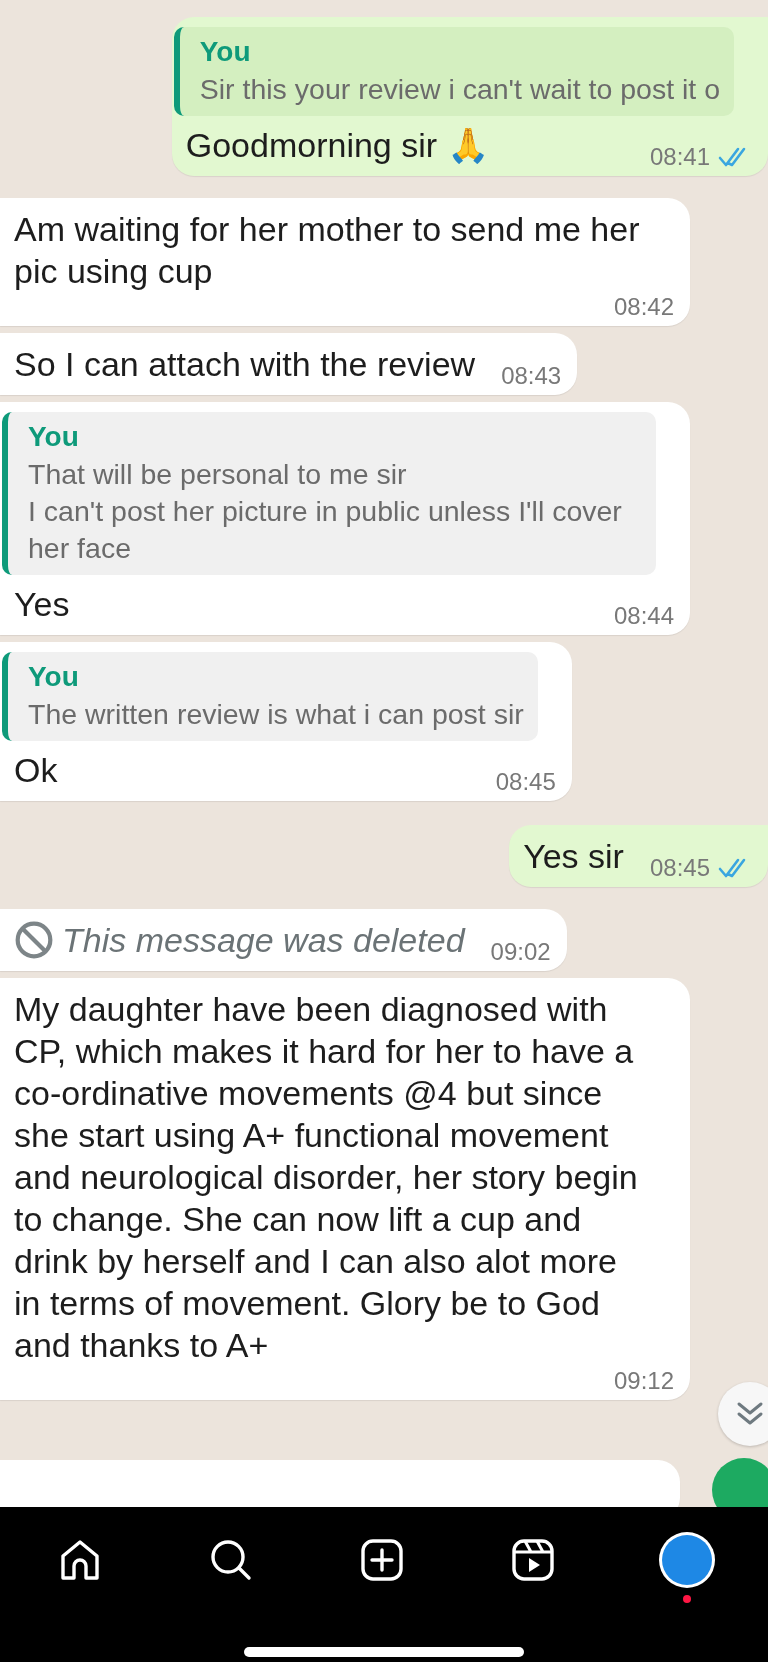  What do you see at coordinates (327, 250) in the screenshot?
I see `message-text: Am waiting for her mother to send me her pic using cup` at bounding box center [327, 250].